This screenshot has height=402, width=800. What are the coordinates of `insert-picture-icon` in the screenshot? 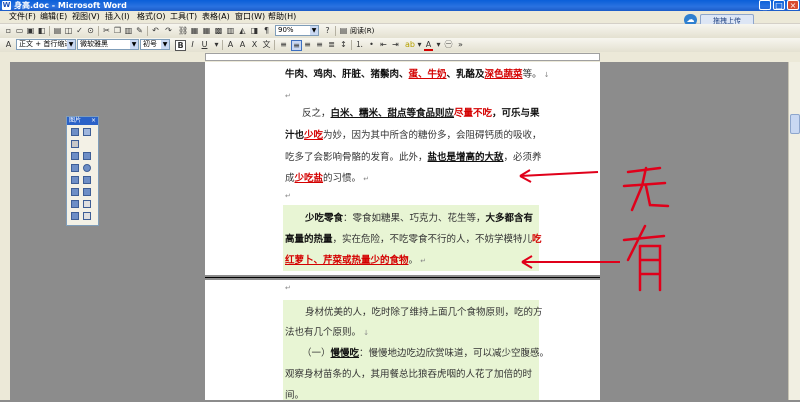 It's located at (75, 132).